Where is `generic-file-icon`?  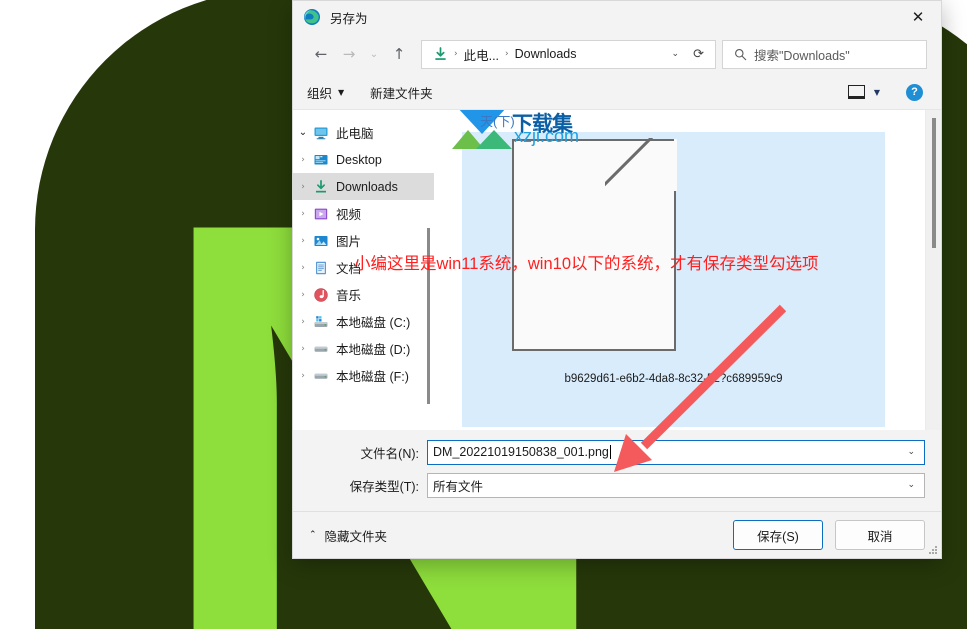
generic-file-icon is located at coordinates (594, 244).